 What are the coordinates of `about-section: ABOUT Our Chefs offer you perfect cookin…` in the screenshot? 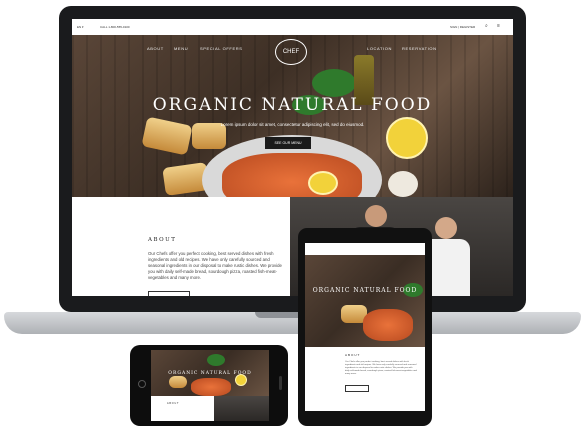 It's located at (181, 246).